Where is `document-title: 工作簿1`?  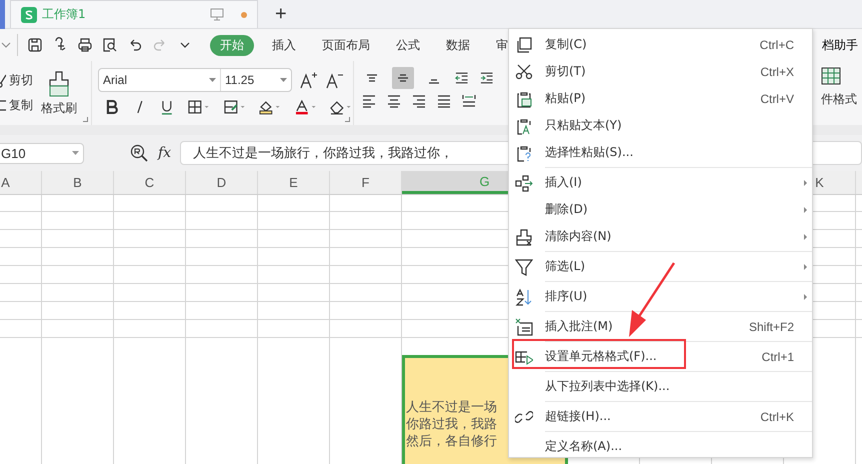 document-title: 工作簿1 is located at coordinates (64, 14).